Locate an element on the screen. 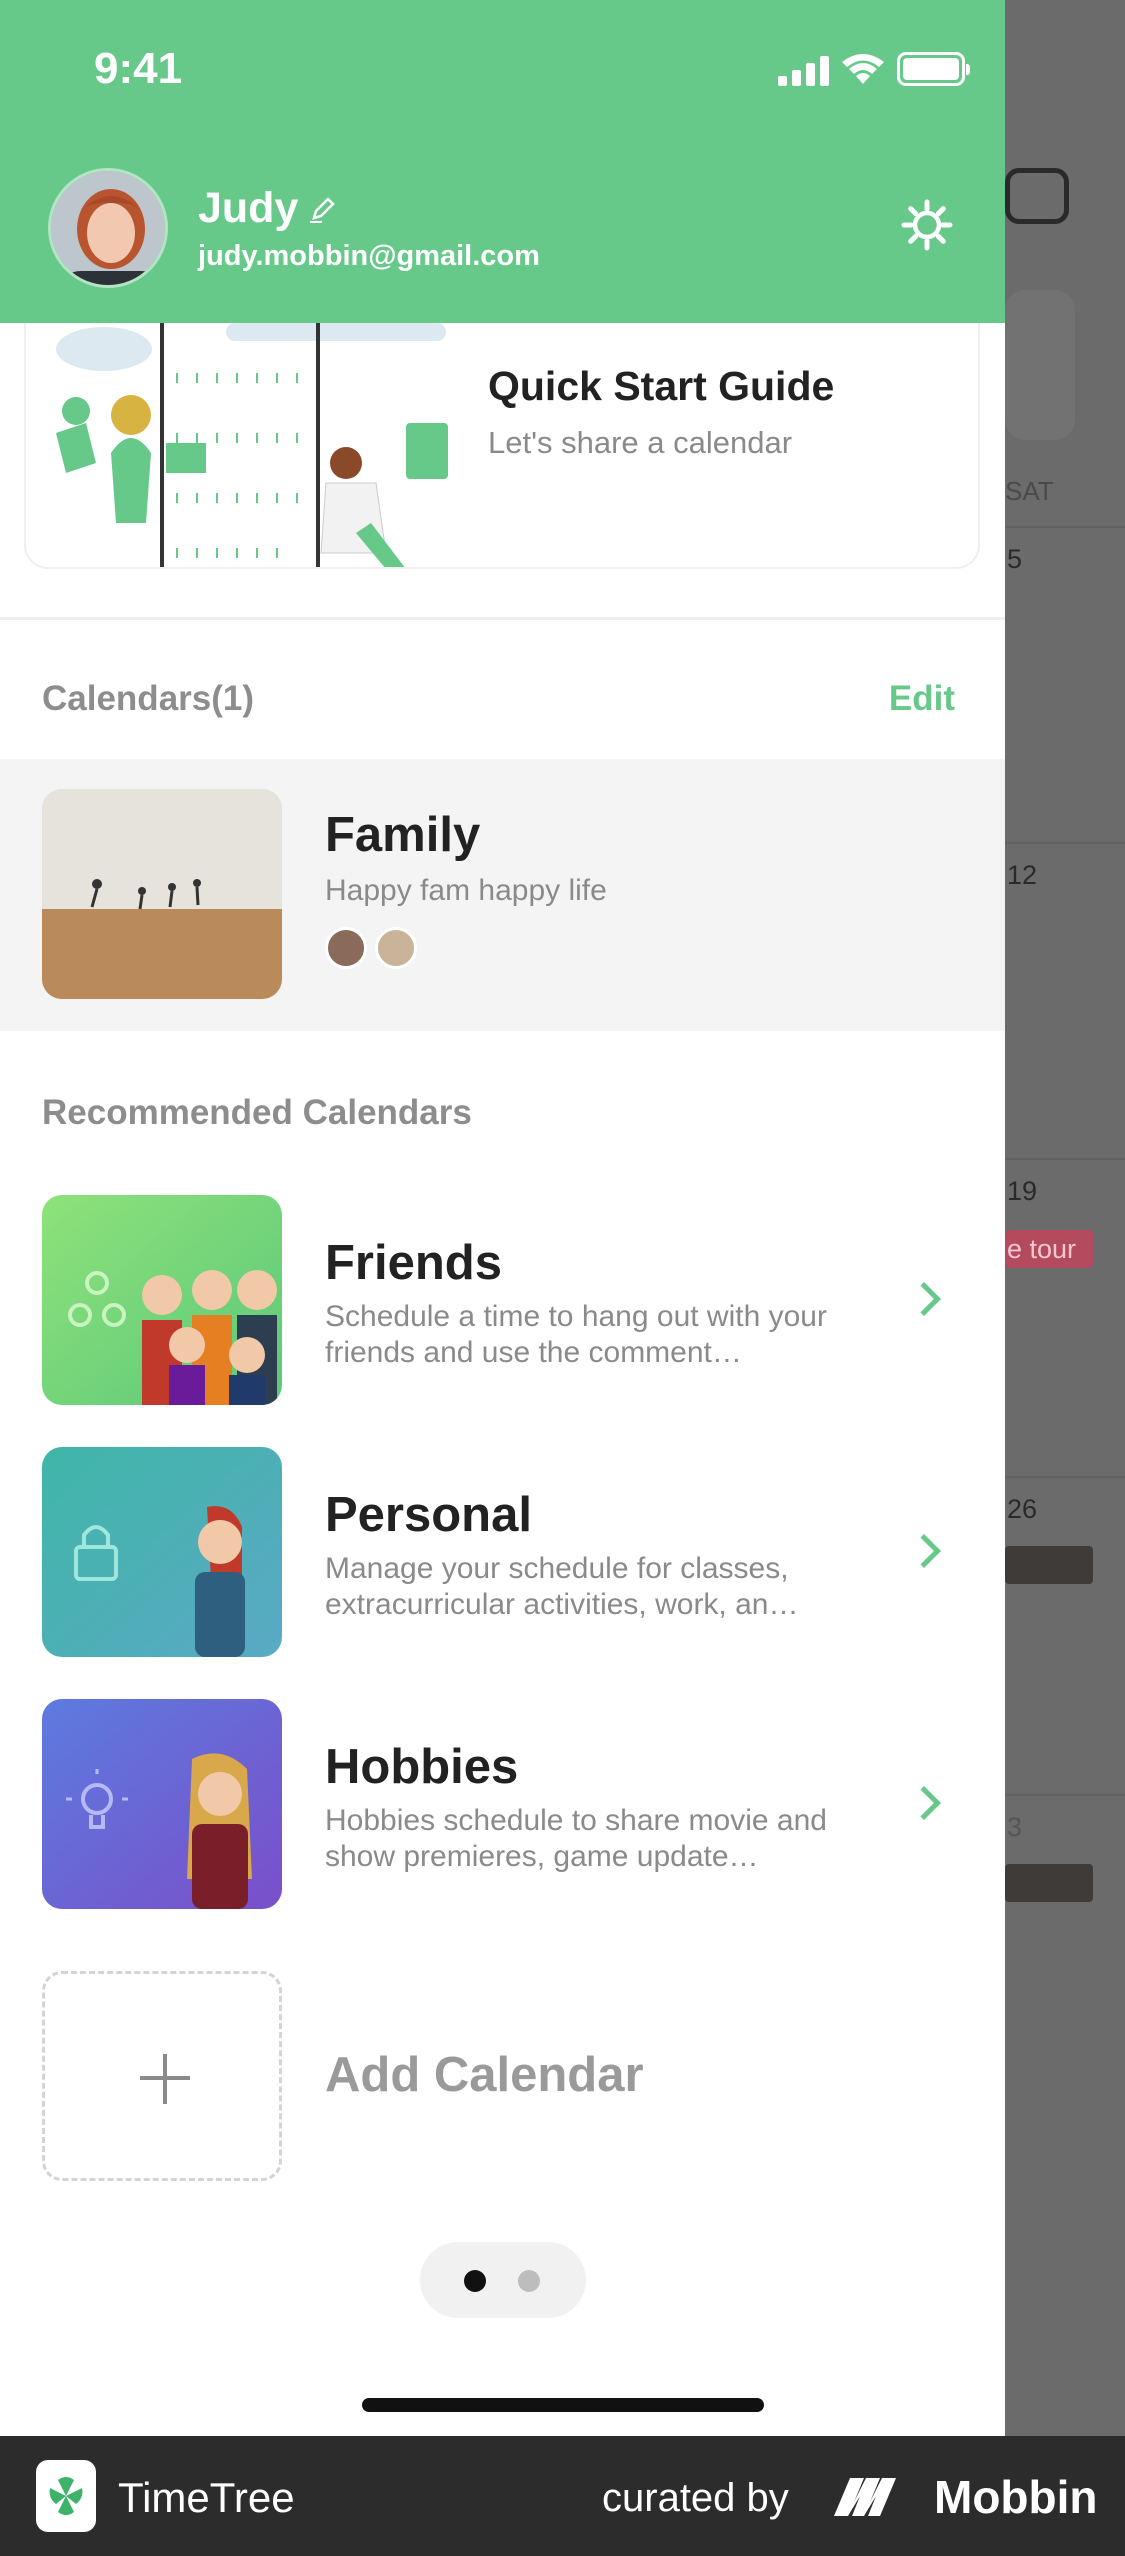 The width and height of the screenshot is (1125, 2556). edit-button: Edit is located at coordinates (922, 699).